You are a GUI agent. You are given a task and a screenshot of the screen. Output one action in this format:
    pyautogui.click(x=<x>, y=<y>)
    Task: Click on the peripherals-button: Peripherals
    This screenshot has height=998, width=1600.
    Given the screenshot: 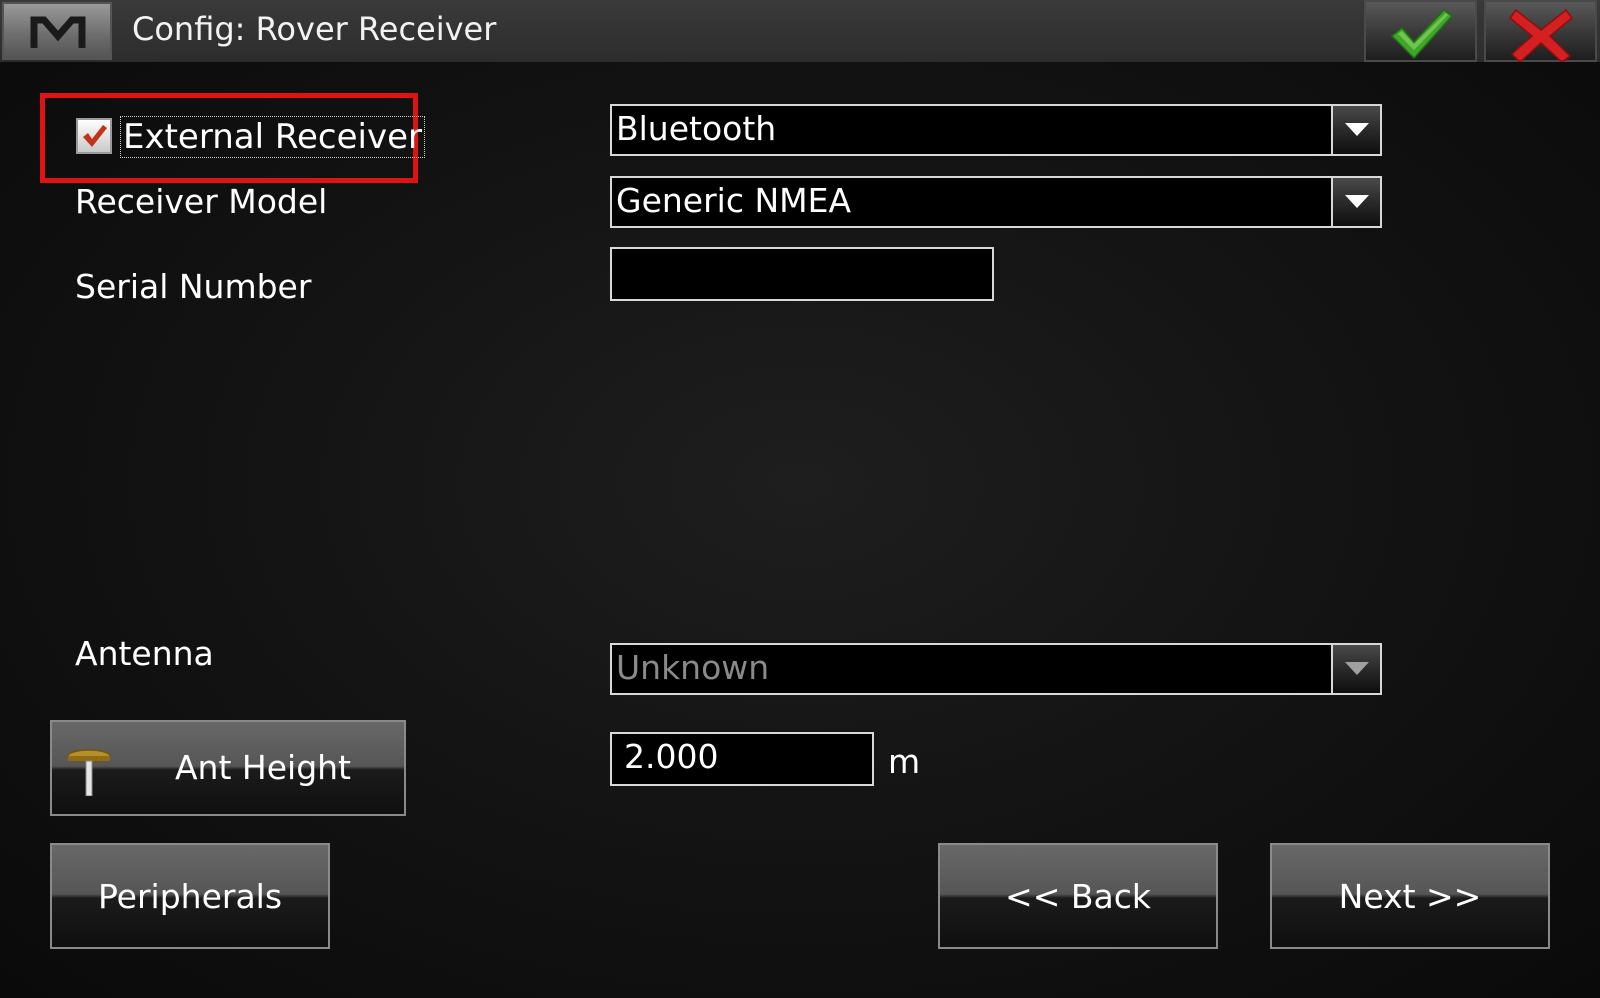 What is the action you would take?
    pyautogui.click(x=190, y=896)
    